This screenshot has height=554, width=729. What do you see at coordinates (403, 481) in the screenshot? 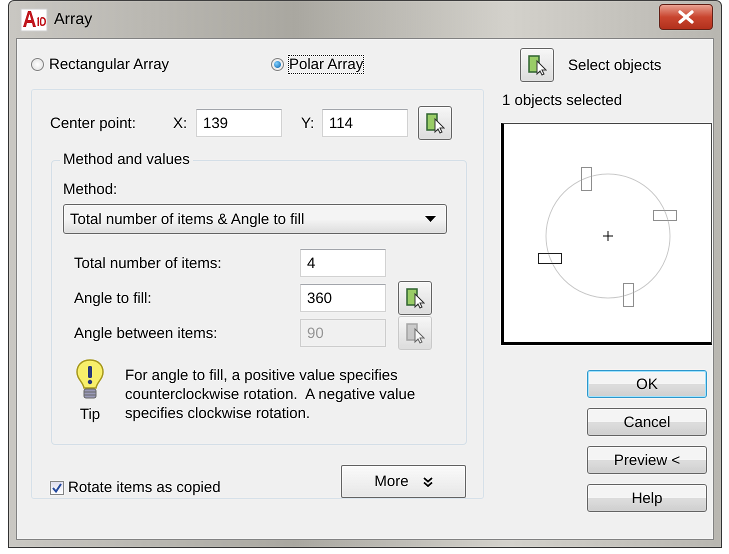
I see `more-button: More` at bounding box center [403, 481].